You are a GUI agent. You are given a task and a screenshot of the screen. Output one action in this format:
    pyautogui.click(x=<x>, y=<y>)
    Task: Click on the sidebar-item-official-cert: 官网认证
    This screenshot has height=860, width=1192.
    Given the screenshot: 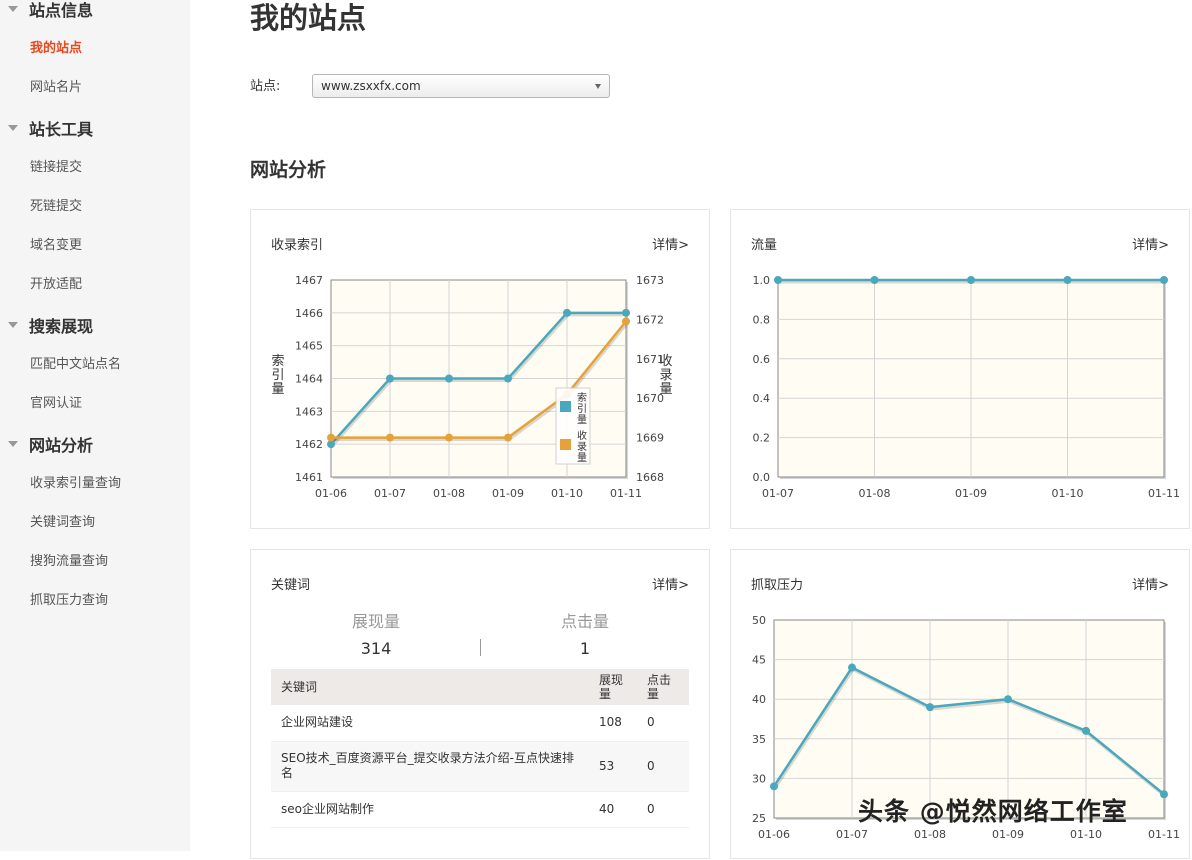 What is the action you would take?
    pyautogui.click(x=56, y=404)
    